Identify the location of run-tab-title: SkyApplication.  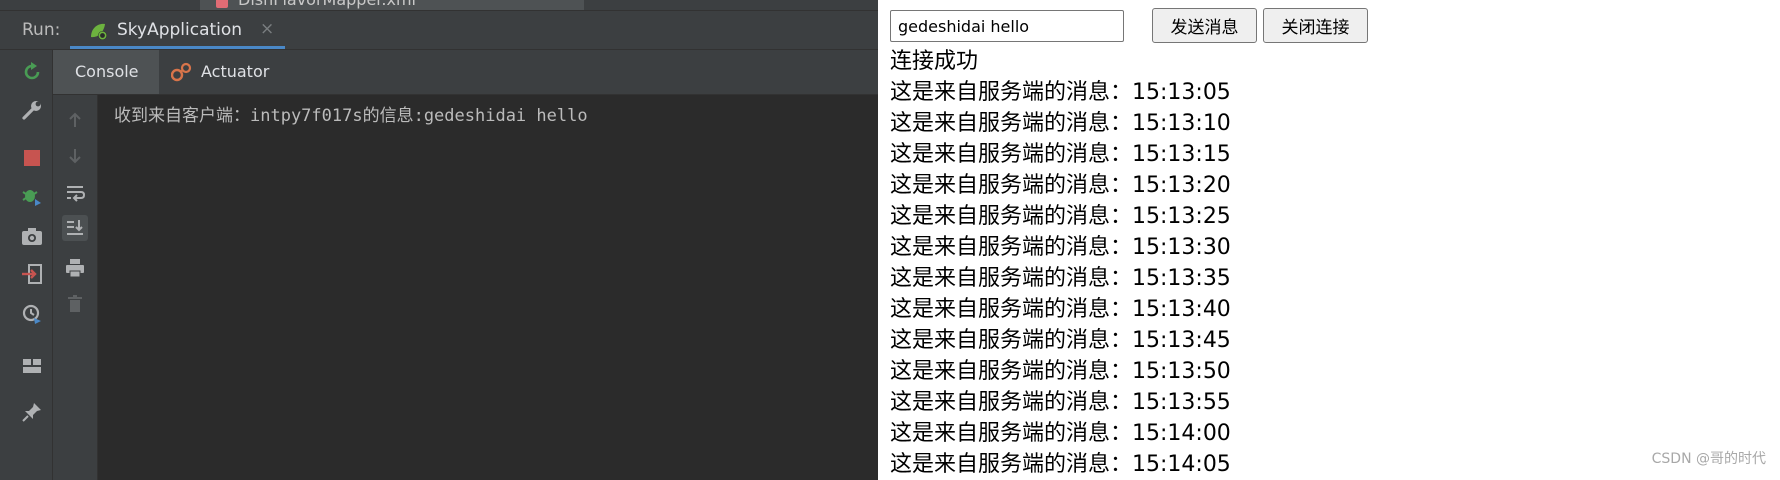
(180, 30).